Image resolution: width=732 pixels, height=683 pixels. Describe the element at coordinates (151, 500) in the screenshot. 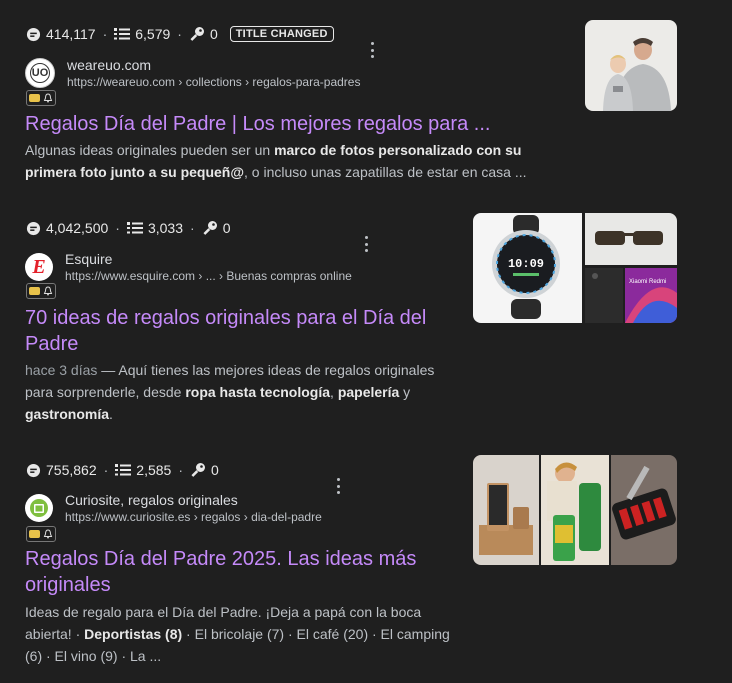

I see `site-name: Curiosite, regalos originales` at that location.